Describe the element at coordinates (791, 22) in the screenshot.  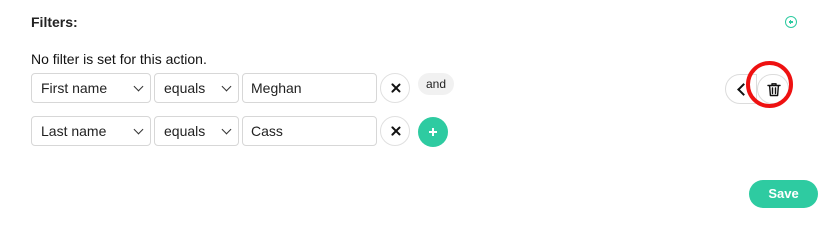
I see `add-filter-icon` at that location.